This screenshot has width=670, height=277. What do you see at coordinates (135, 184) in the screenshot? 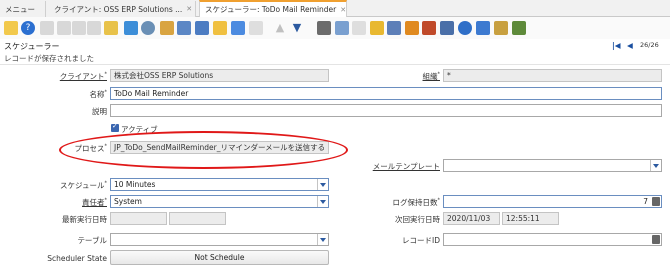
I see `schedule-value: 10 Minutes` at bounding box center [135, 184].